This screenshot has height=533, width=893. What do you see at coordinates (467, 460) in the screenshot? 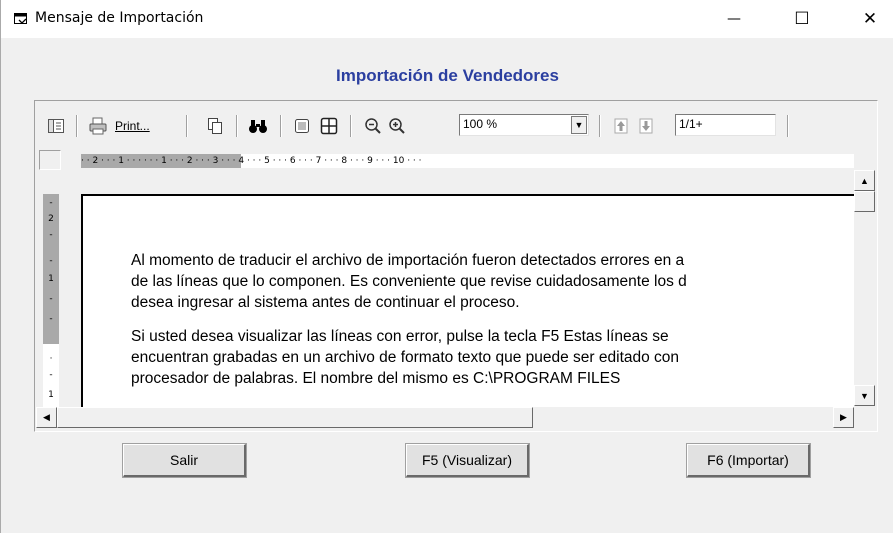
I see `visualizar-button: F5 (Visualizar)` at bounding box center [467, 460].